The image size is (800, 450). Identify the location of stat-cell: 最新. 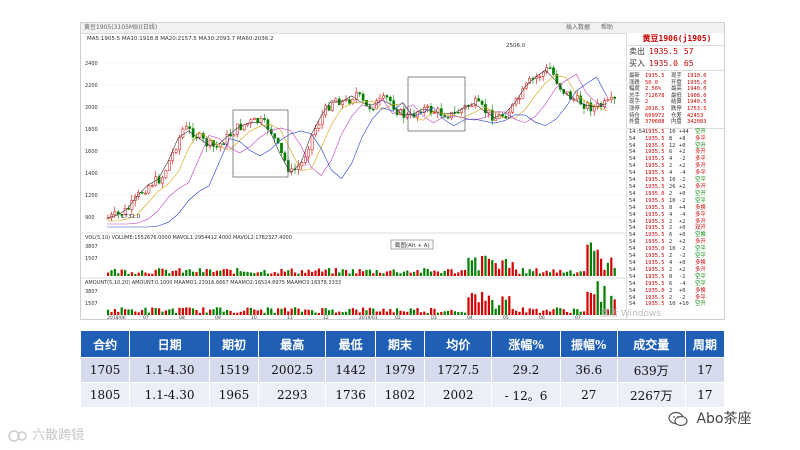
(634, 76).